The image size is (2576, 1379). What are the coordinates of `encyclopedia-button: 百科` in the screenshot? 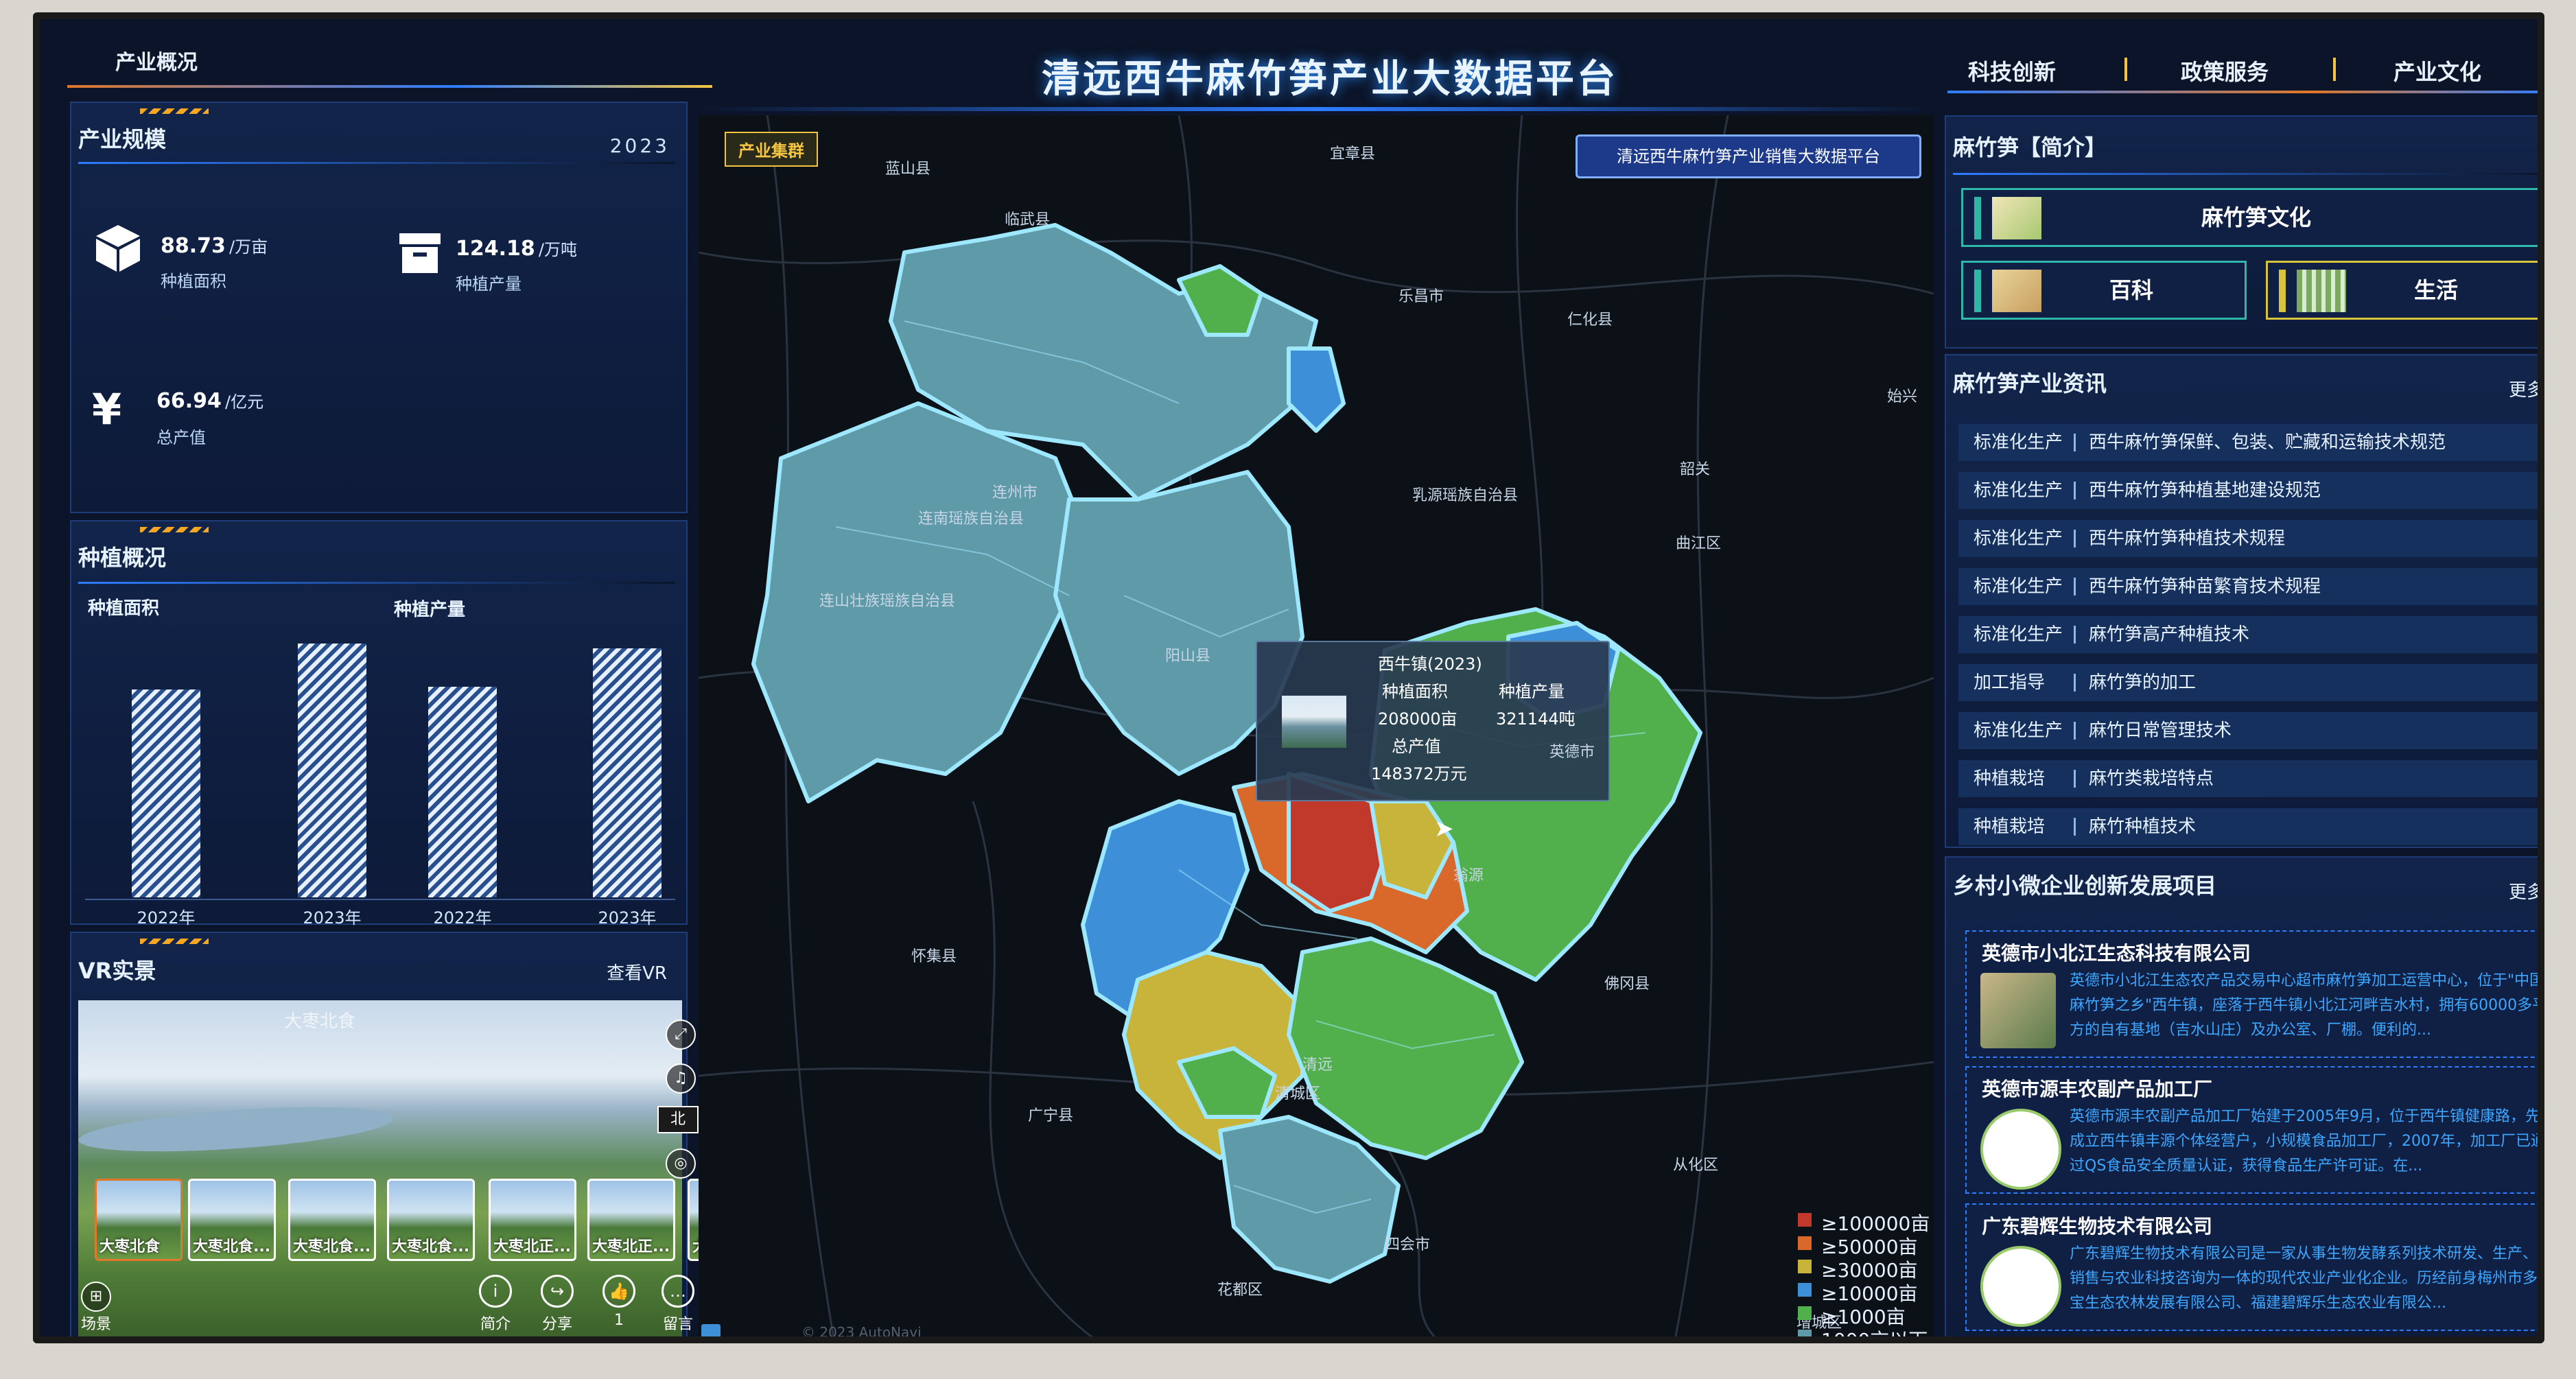 It's located at (2104, 290).